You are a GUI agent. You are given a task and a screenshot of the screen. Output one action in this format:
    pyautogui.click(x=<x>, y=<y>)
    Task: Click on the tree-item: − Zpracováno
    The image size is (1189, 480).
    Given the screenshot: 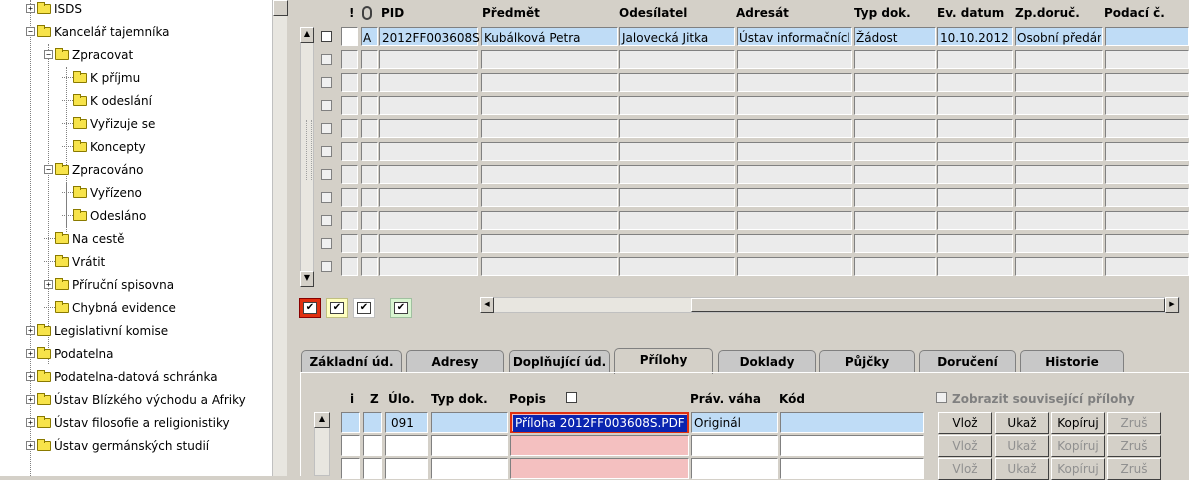 What is the action you would take?
    pyautogui.click(x=93, y=169)
    